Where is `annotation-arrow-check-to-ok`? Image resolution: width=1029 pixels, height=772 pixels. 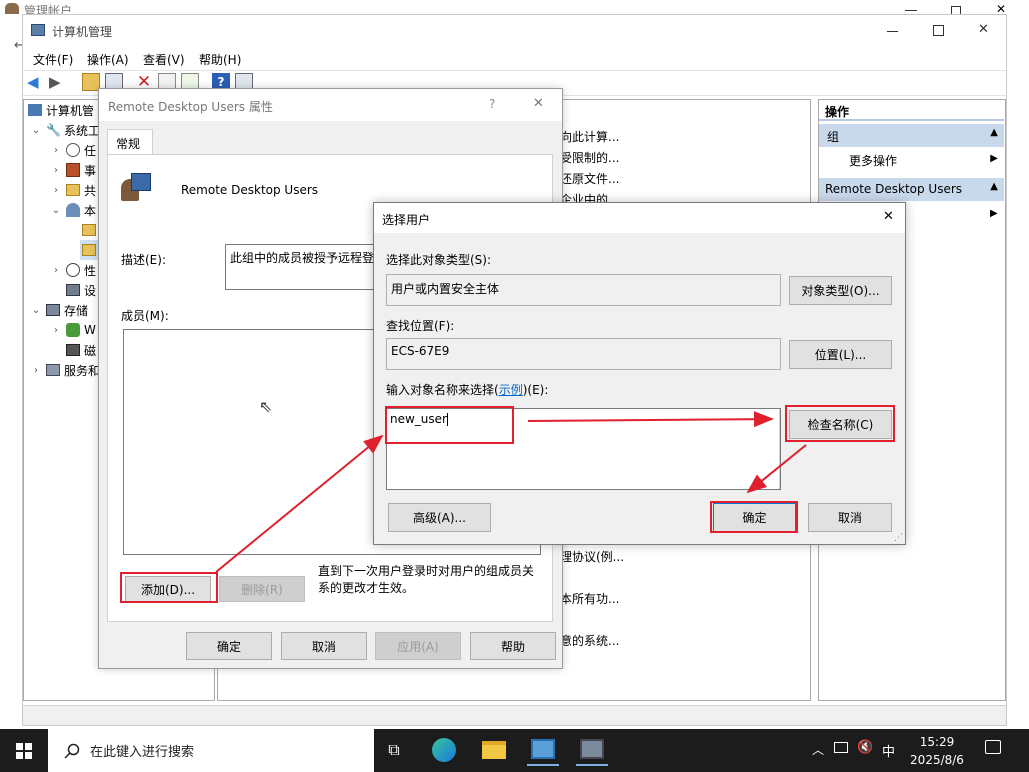 annotation-arrow-check-to-ok is located at coordinates (776, 469).